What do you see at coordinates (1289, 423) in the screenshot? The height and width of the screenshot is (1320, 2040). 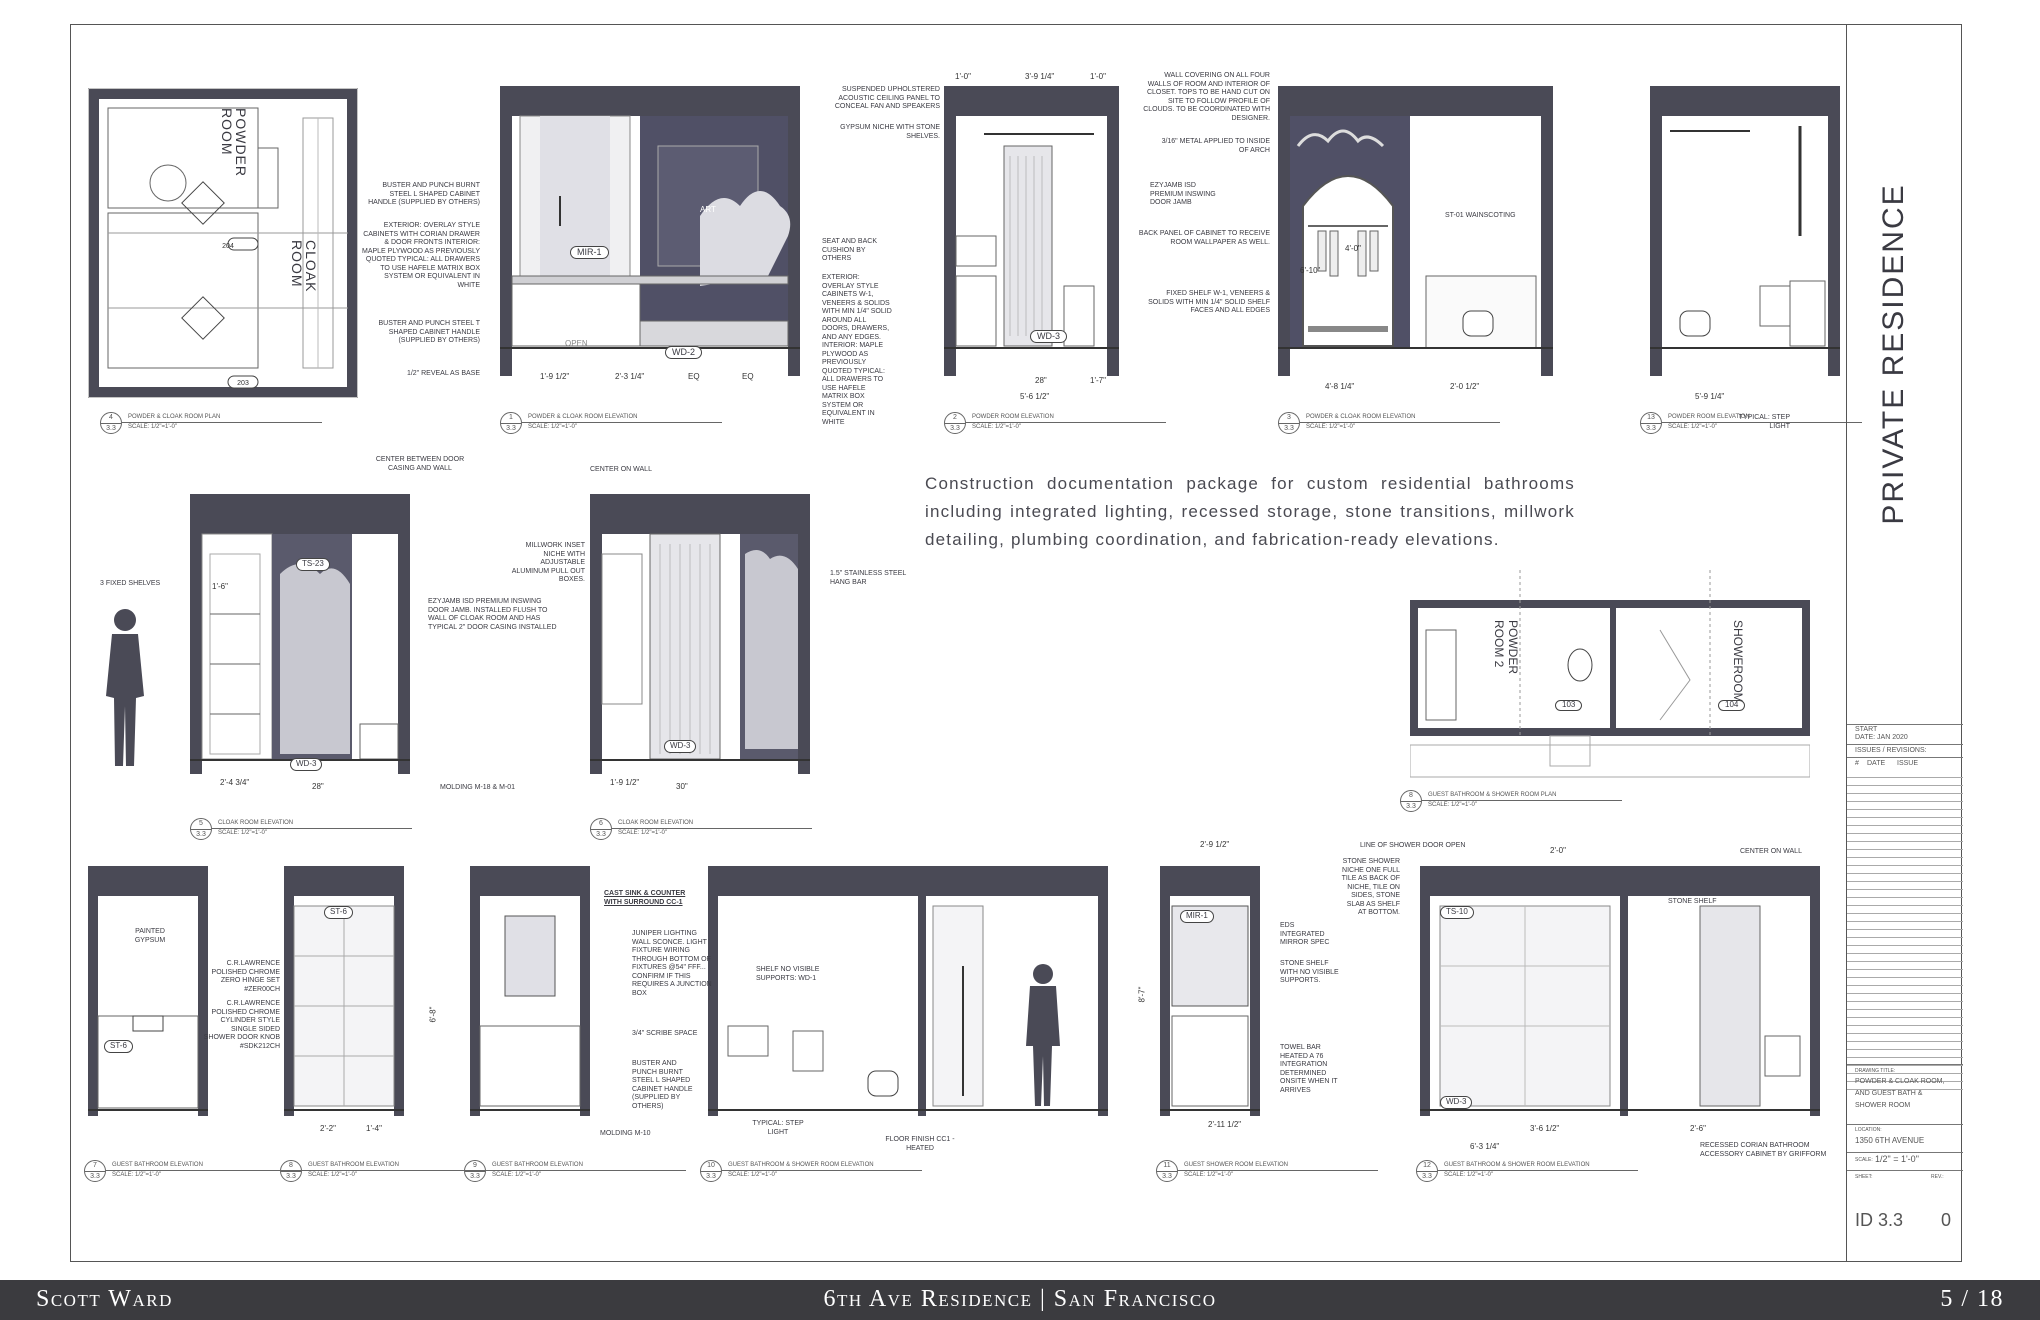 I see `drawing-number-3: 3 3.3` at bounding box center [1289, 423].